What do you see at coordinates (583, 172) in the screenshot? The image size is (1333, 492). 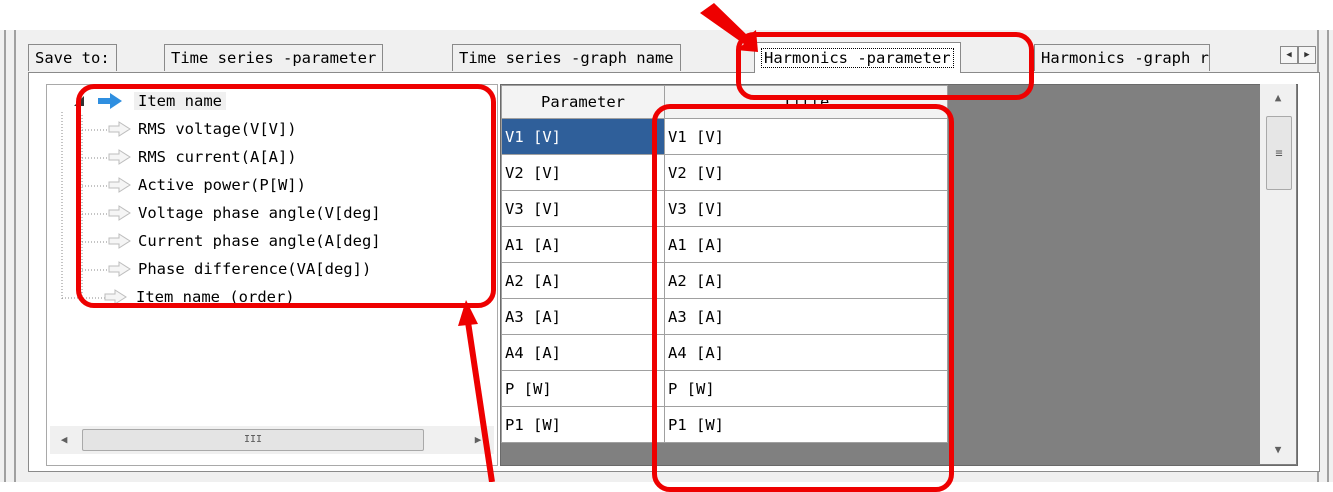 I see `parameter-cell: V2 [V]` at bounding box center [583, 172].